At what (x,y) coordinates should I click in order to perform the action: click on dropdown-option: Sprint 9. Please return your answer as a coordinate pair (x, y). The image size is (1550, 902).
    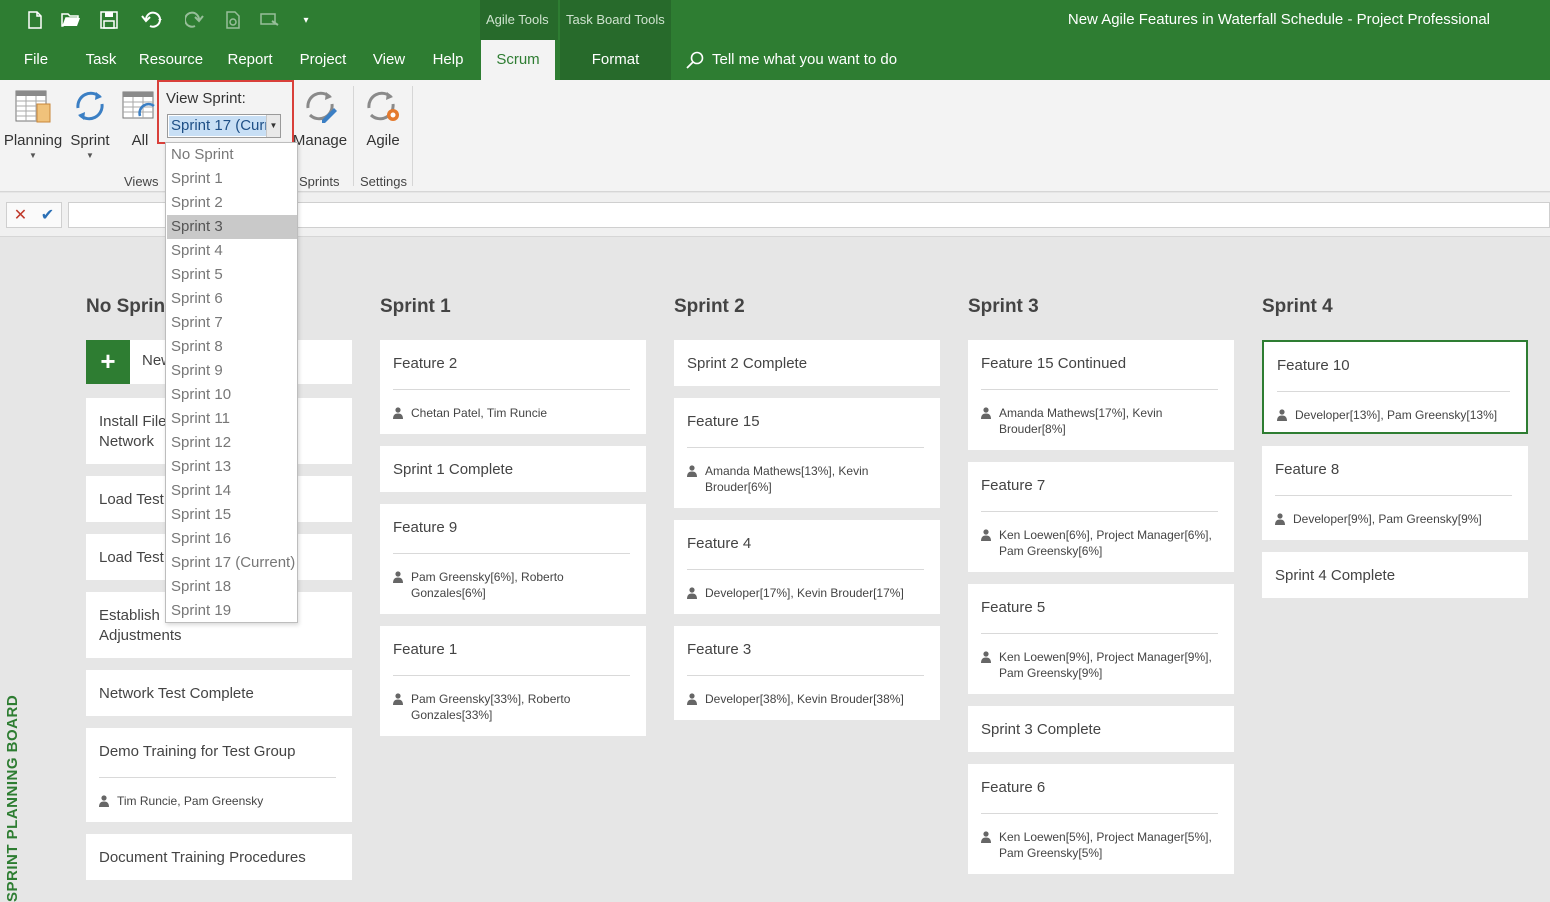
    Looking at the image, I should click on (232, 371).